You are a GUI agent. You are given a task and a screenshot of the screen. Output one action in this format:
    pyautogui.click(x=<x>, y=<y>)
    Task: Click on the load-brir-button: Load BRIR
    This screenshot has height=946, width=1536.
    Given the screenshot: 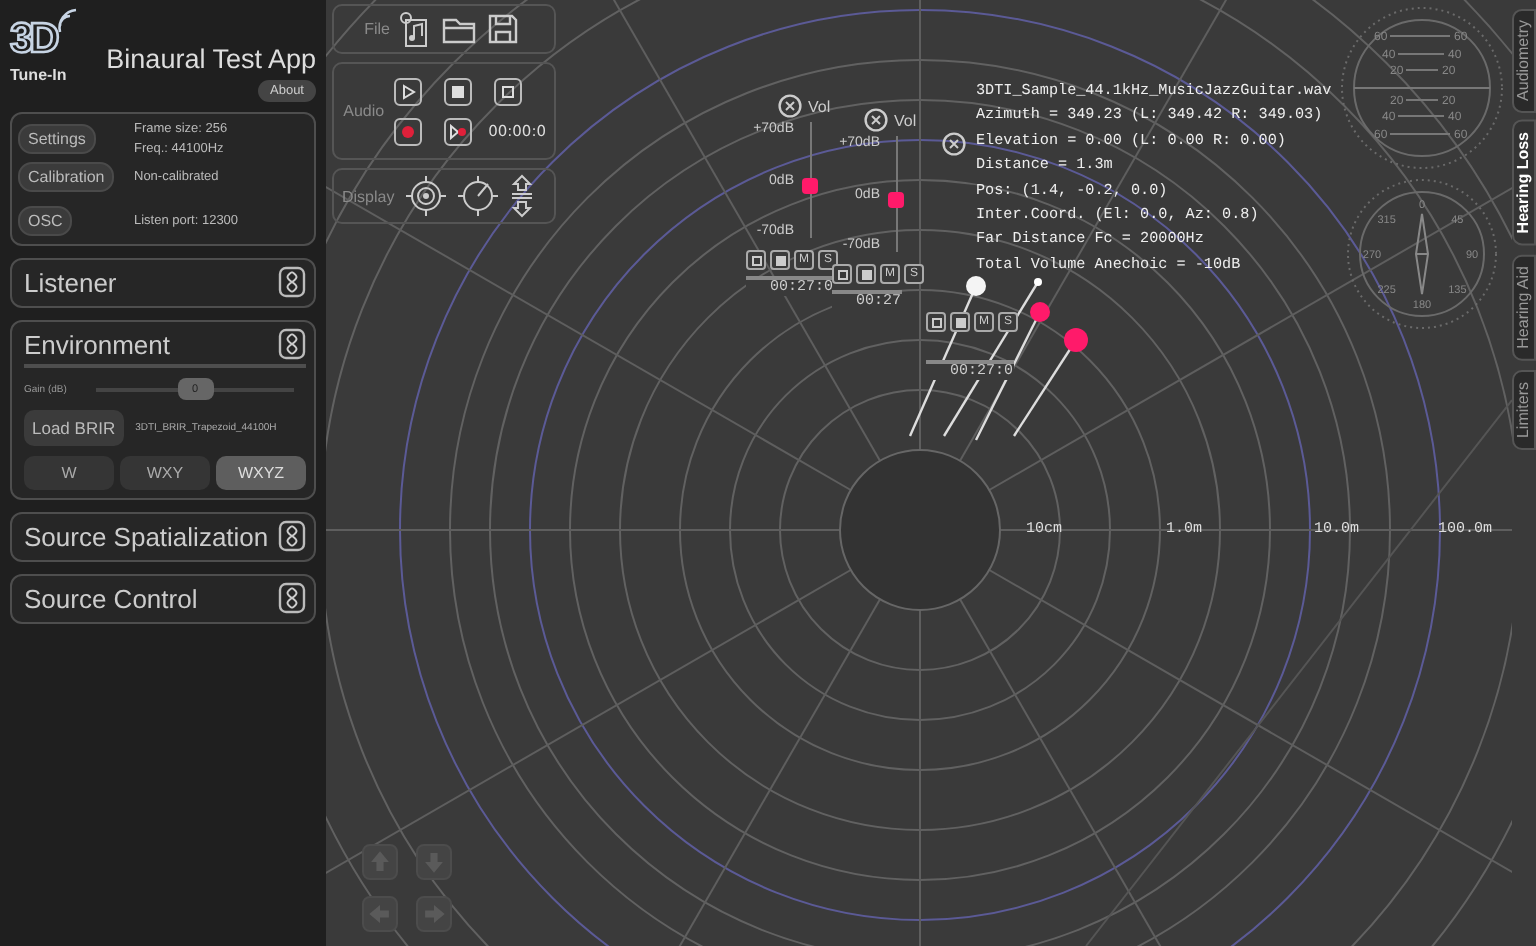 What is the action you would take?
    pyautogui.click(x=74, y=428)
    